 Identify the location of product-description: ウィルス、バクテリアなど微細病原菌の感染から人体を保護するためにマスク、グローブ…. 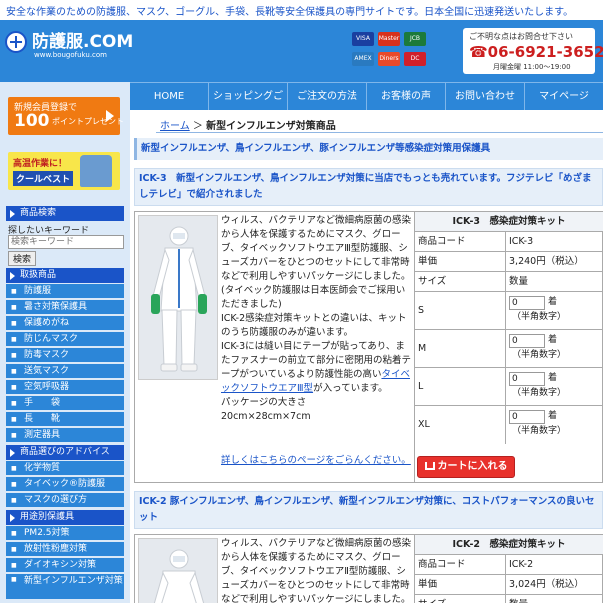
(317, 570).